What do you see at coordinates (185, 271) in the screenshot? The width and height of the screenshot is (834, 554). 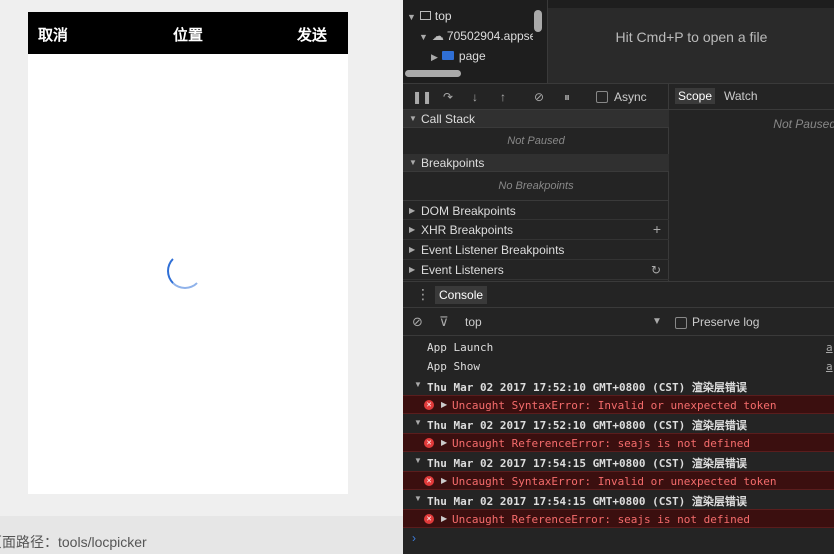 I see `loading-spinner-icon` at bounding box center [185, 271].